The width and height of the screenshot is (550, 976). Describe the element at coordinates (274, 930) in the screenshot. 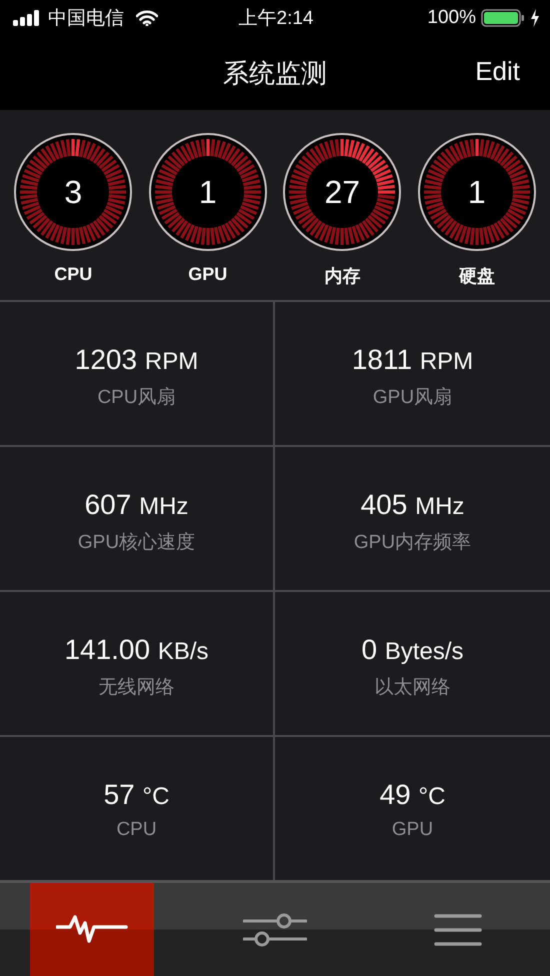

I see `sliders-icon` at that location.